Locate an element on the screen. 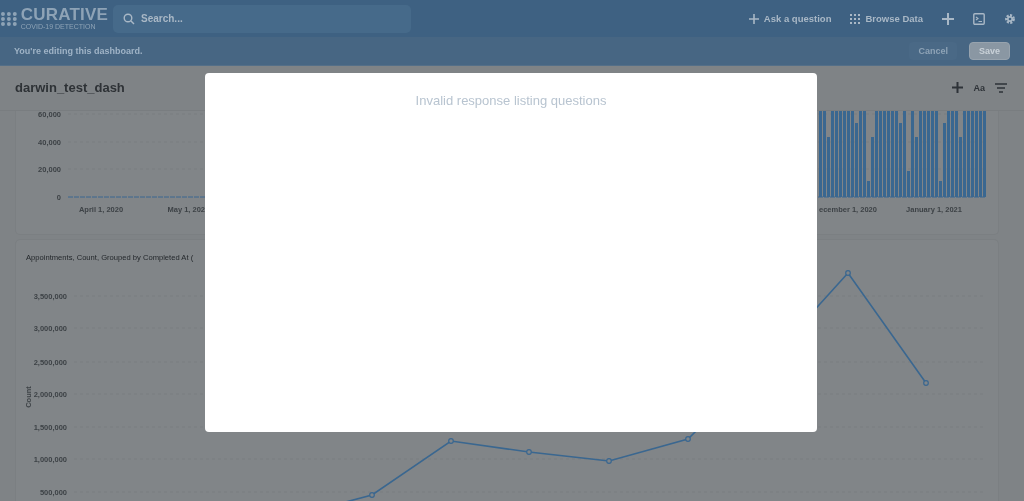  dashboard-title: darwin_test_dash is located at coordinates (70, 87).